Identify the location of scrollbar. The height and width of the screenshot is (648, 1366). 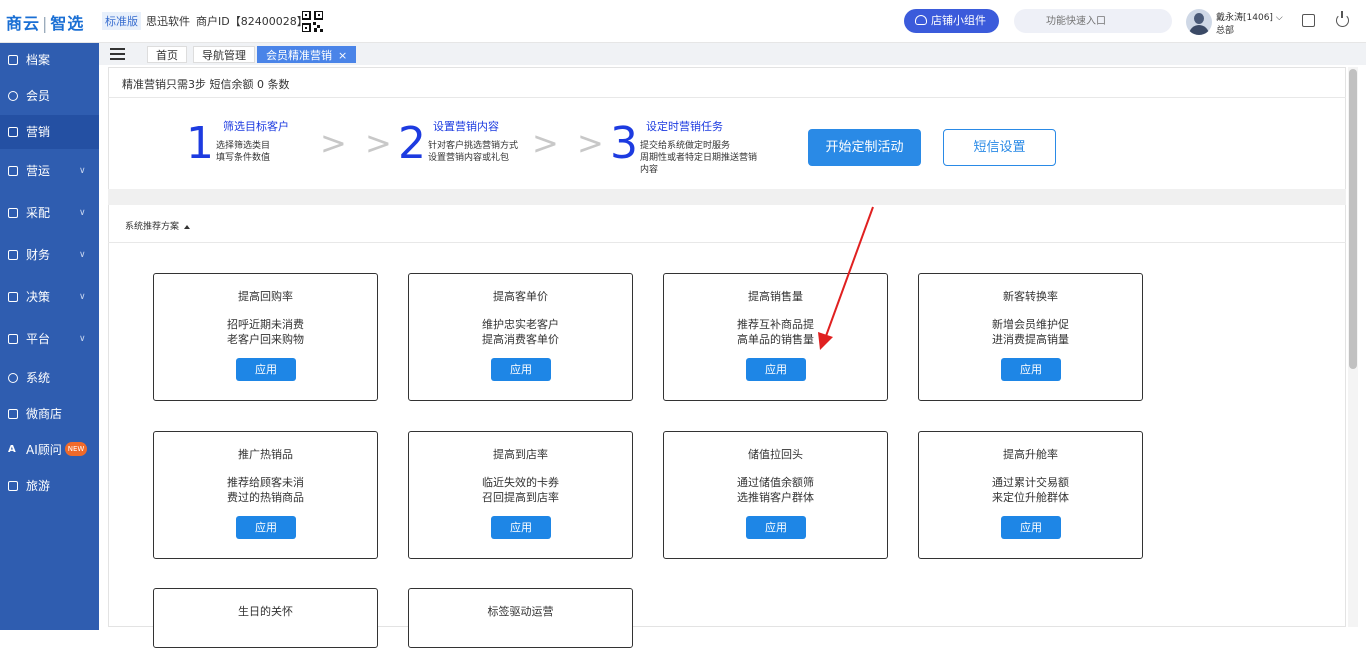
(1353, 347).